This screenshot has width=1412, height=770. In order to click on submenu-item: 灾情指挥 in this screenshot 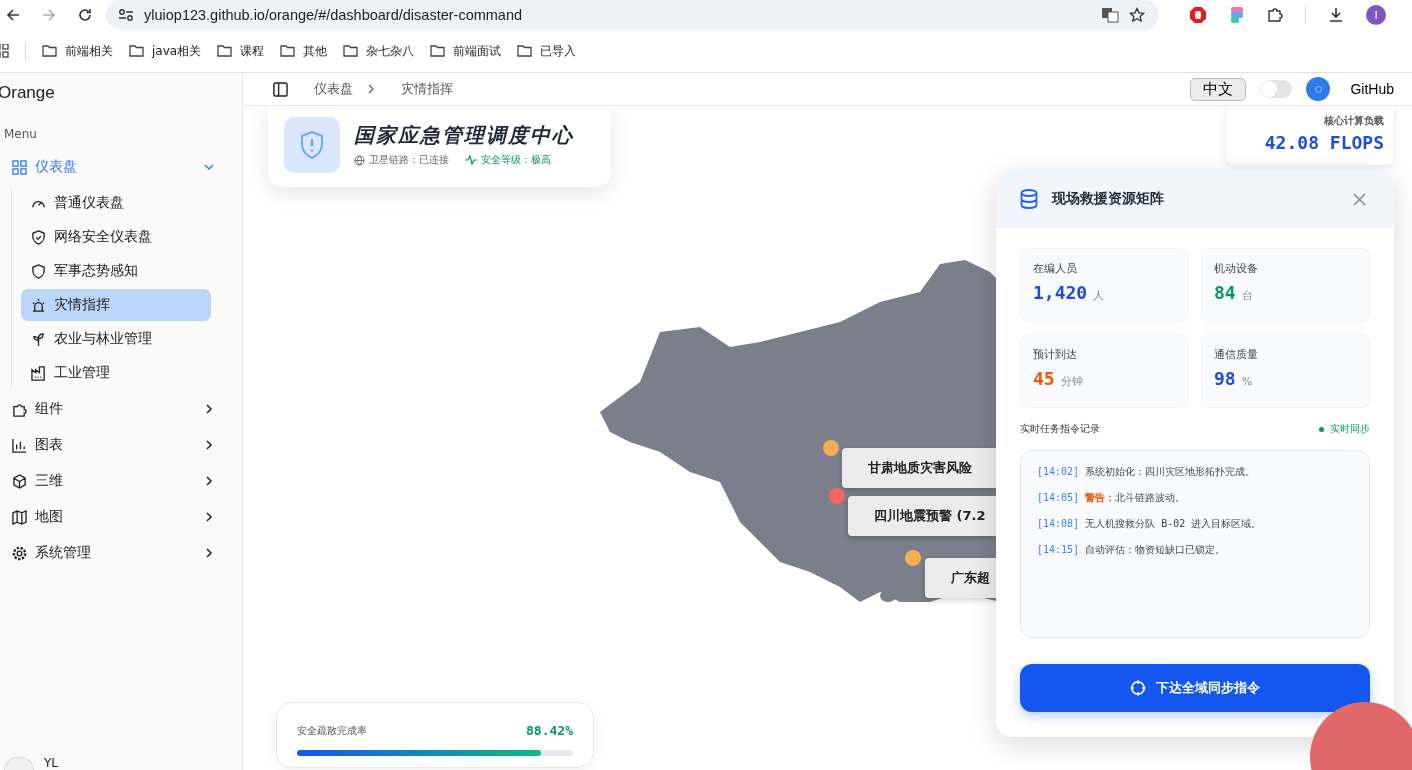, I will do `click(116, 305)`.